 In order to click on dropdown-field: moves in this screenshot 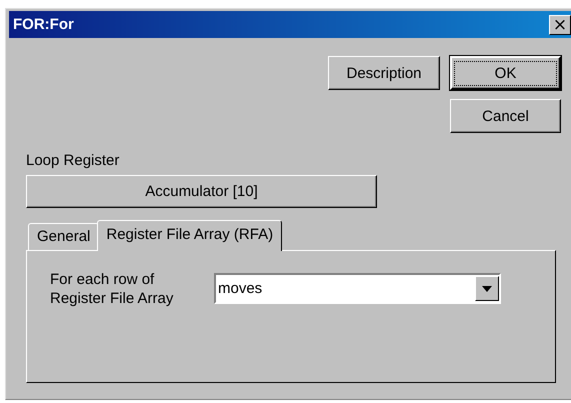, I will do `click(357, 288)`.